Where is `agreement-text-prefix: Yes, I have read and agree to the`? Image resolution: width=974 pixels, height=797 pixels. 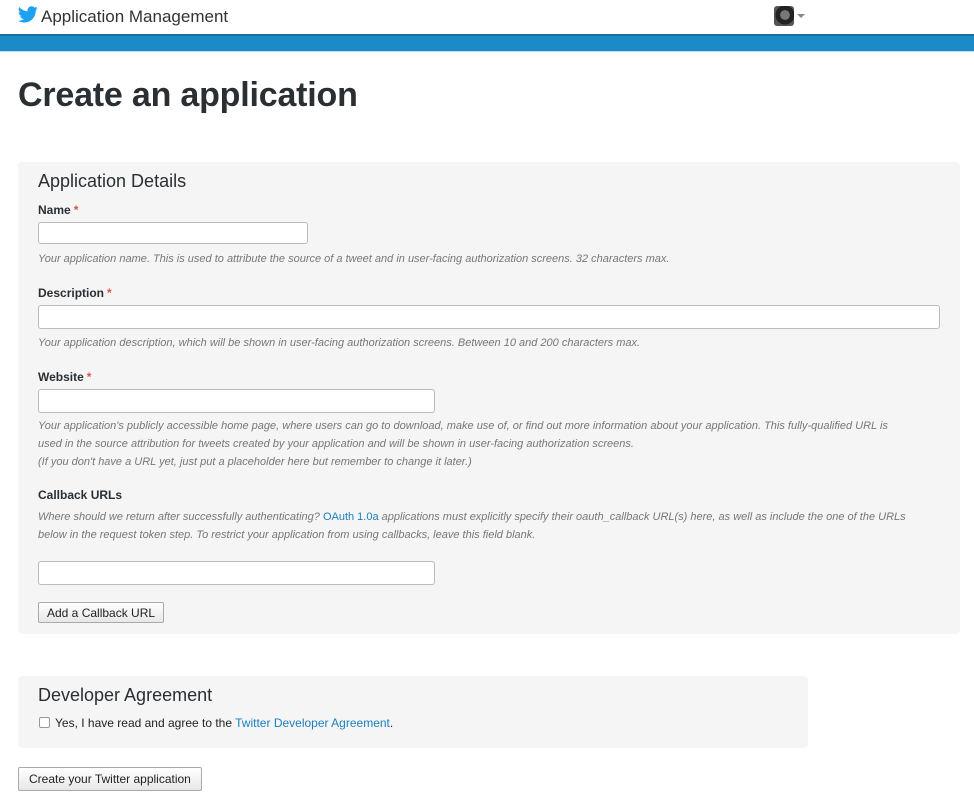 agreement-text-prefix: Yes, I have read and agree to the is located at coordinates (145, 723).